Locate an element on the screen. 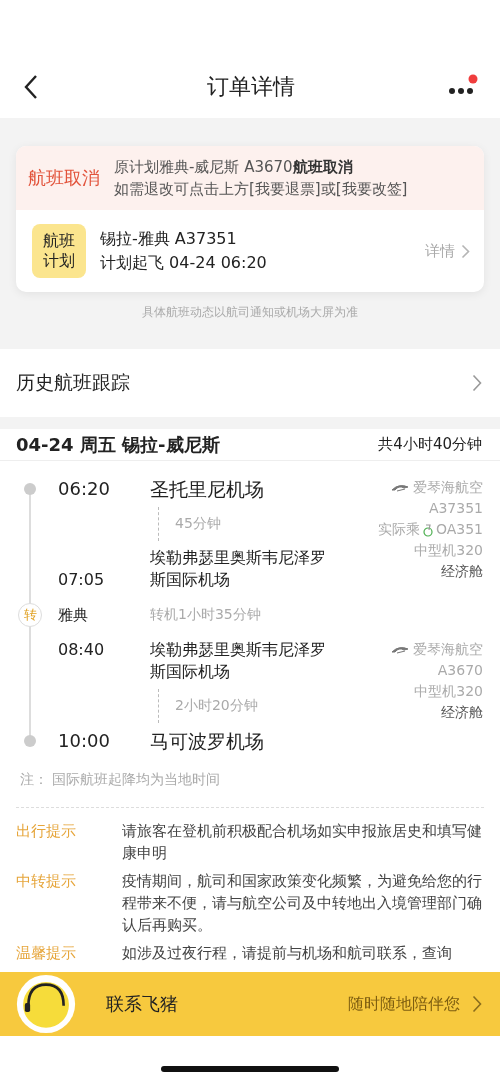 The height and width of the screenshot is (1082, 500). trip-title: 04-24 周五 锡拉-威尼斯 is located at coordinates (118, 444).